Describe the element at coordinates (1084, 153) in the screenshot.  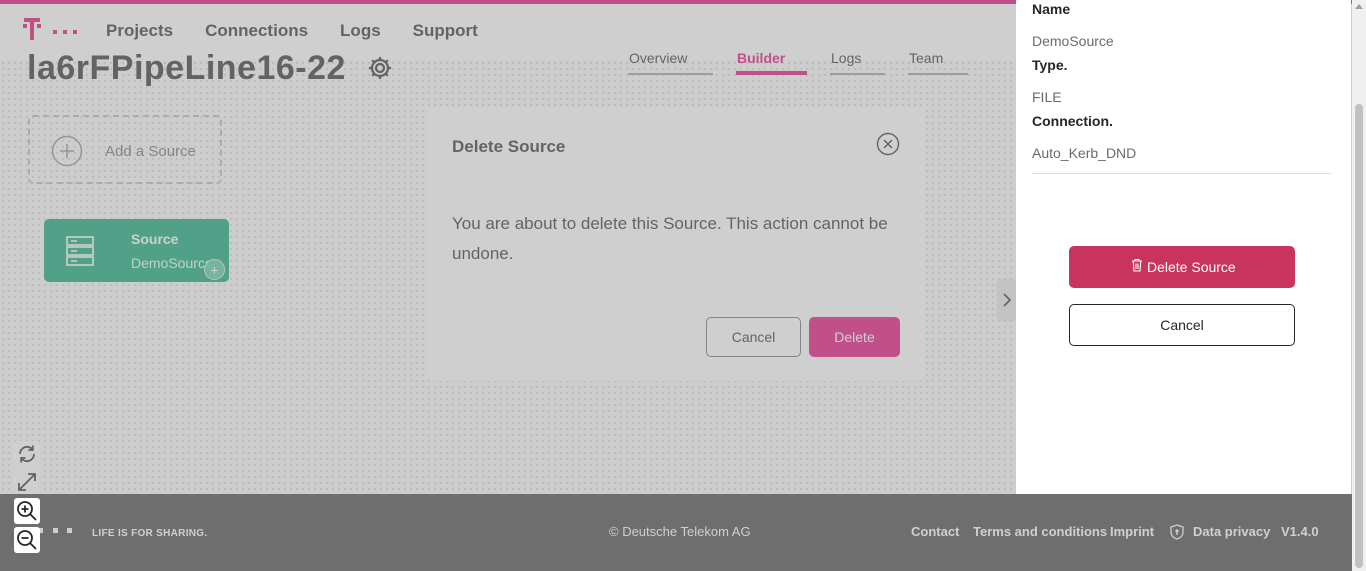
I see `field-value-connection: Auto_Kerb_DND` at that location.